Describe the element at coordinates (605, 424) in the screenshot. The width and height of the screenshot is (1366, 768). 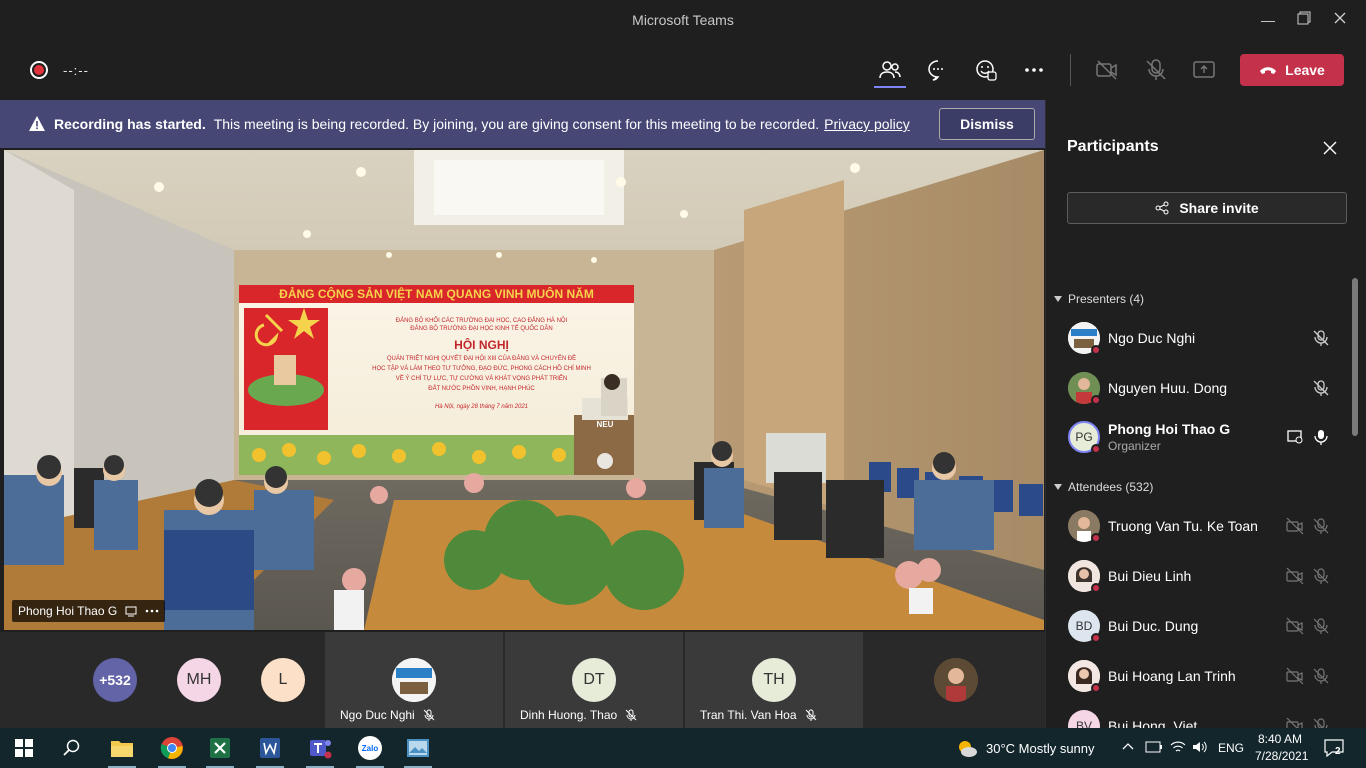
I see `podium-text: NEU` at that location.